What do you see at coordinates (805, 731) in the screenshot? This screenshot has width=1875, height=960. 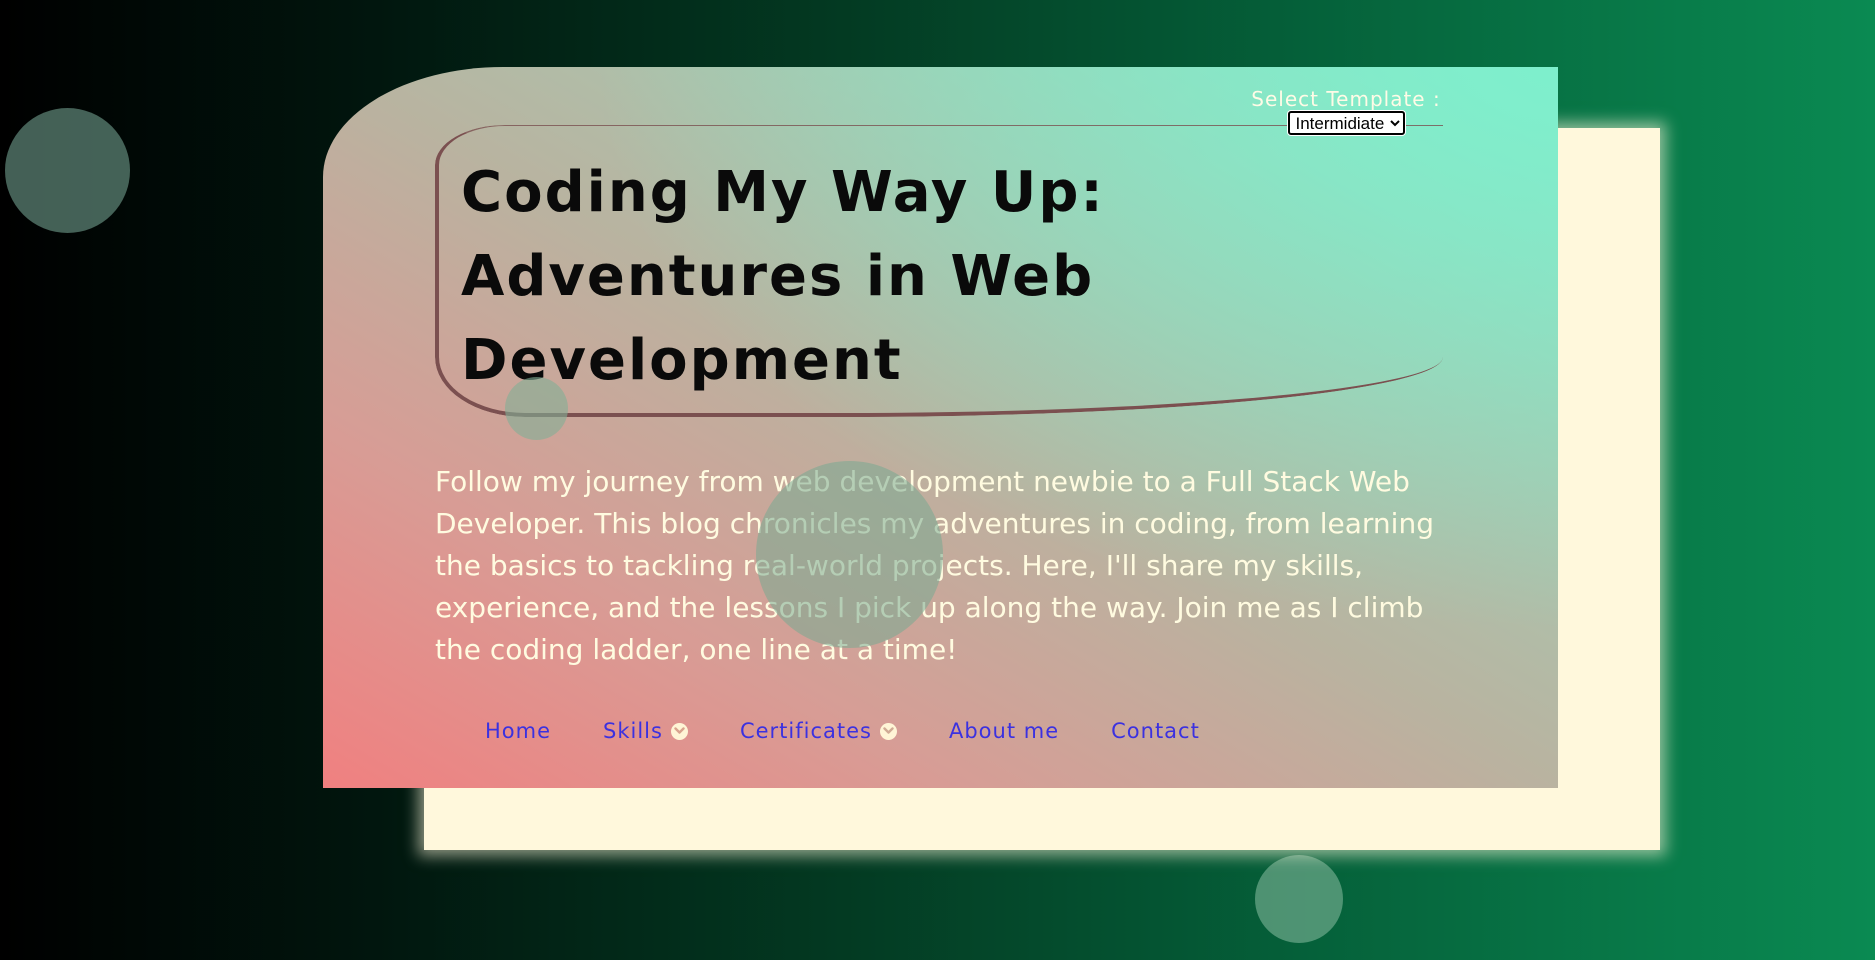 I see `nav-certificates-label: Certificates` at bounding box center [805, 731].